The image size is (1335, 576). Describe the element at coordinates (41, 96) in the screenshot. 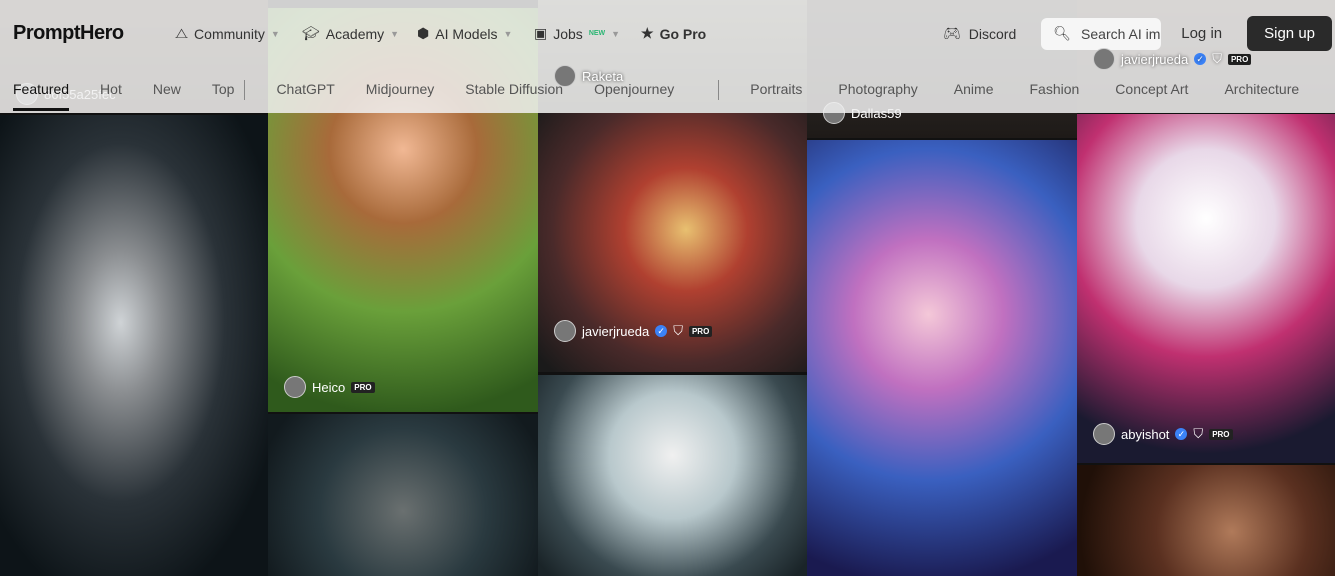

I see `tab-featured: Featured` at that location.